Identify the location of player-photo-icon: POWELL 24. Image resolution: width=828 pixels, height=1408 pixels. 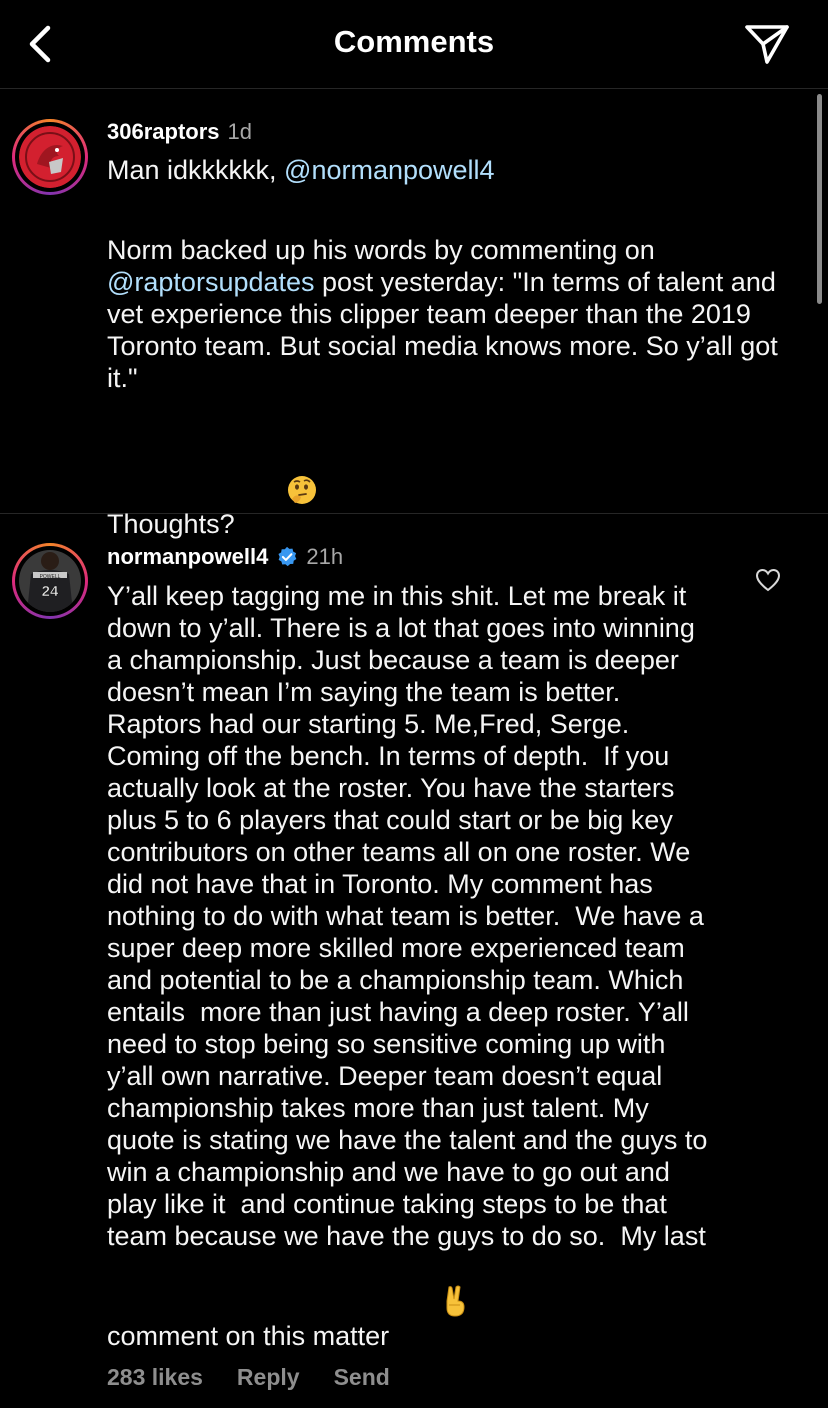
(50, 581).